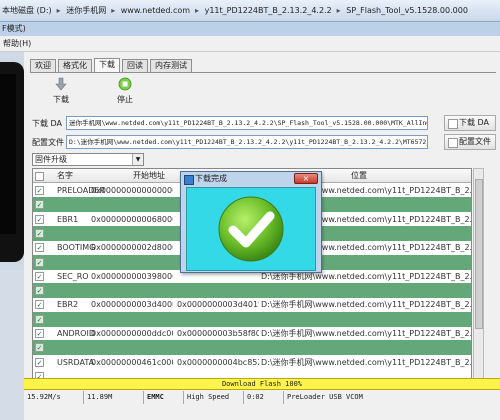  I want to click on cell-start-address: 0x00000000461c0000, so click(132, 362).